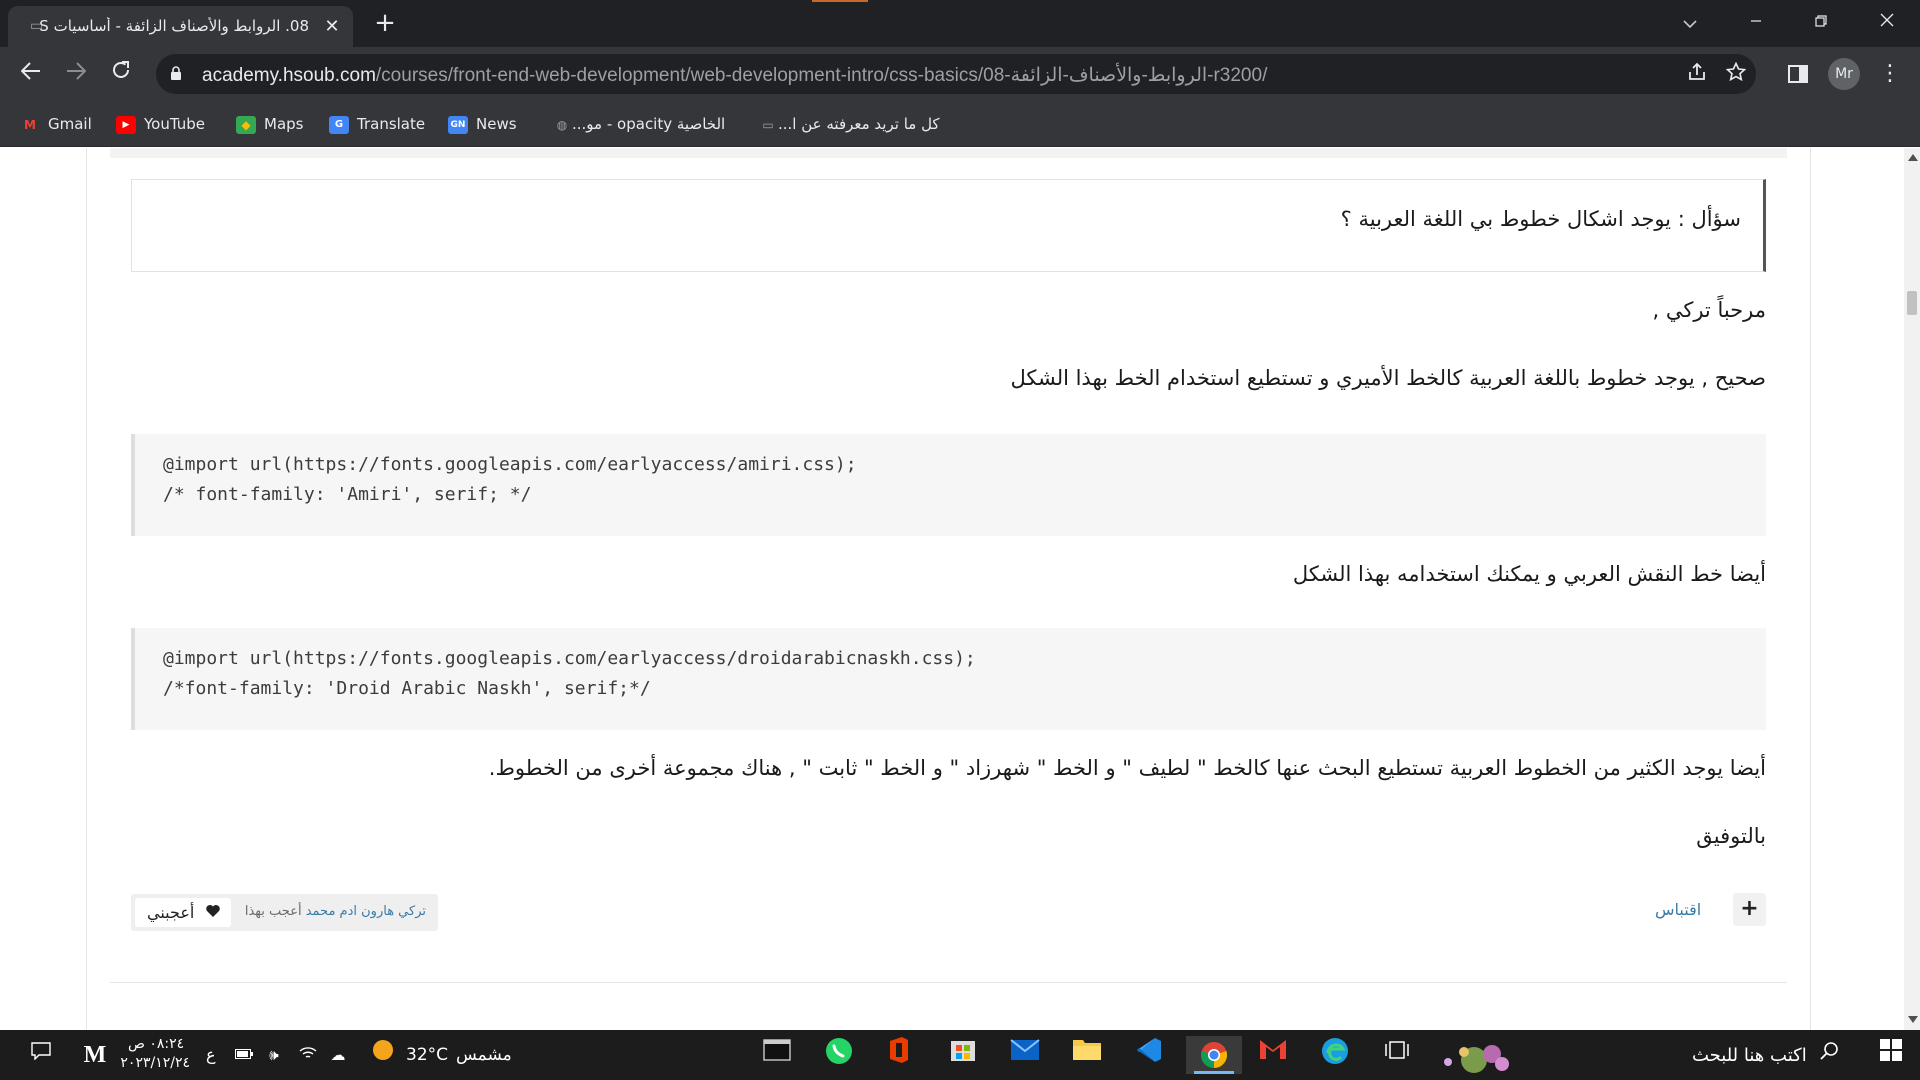  Describe the element at coordinates (76, 74) in the screenshot. I see `forward-arrow-icon` at that location.